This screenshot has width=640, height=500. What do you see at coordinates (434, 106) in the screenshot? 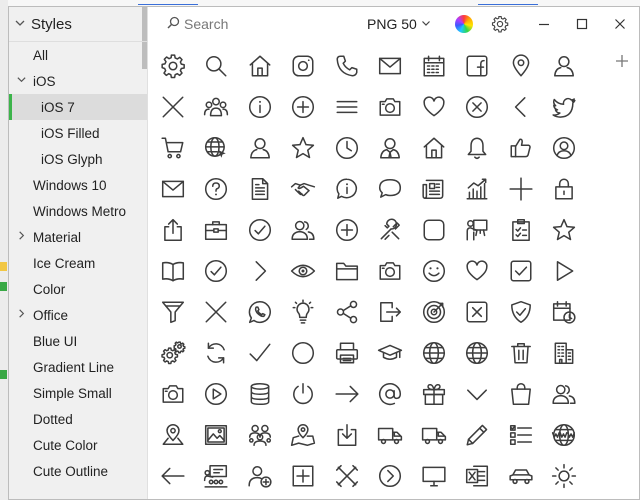
I see `heart-icon` at bounding box center [434, 106].